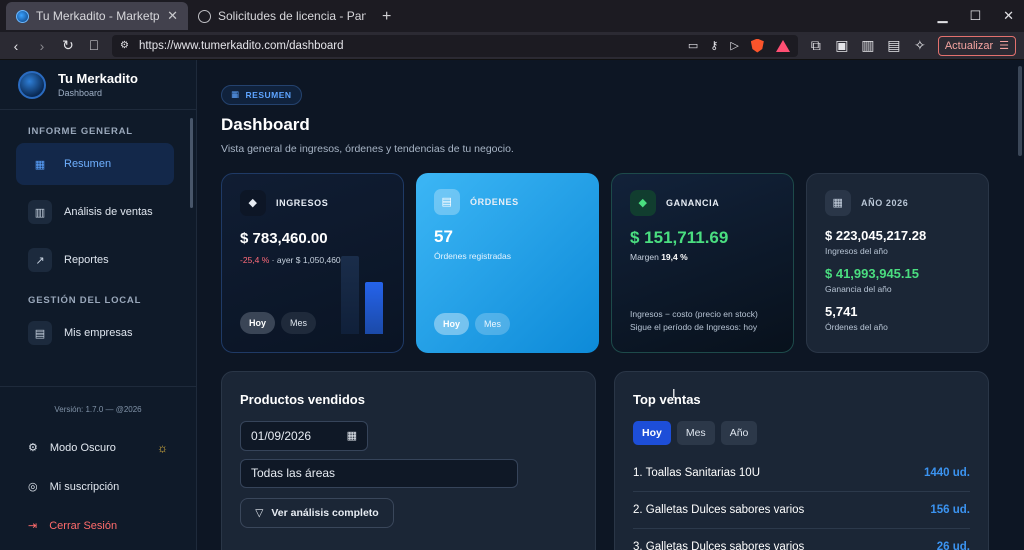  I want to click on leo-ai-icon: ✧, so click(920, 45).